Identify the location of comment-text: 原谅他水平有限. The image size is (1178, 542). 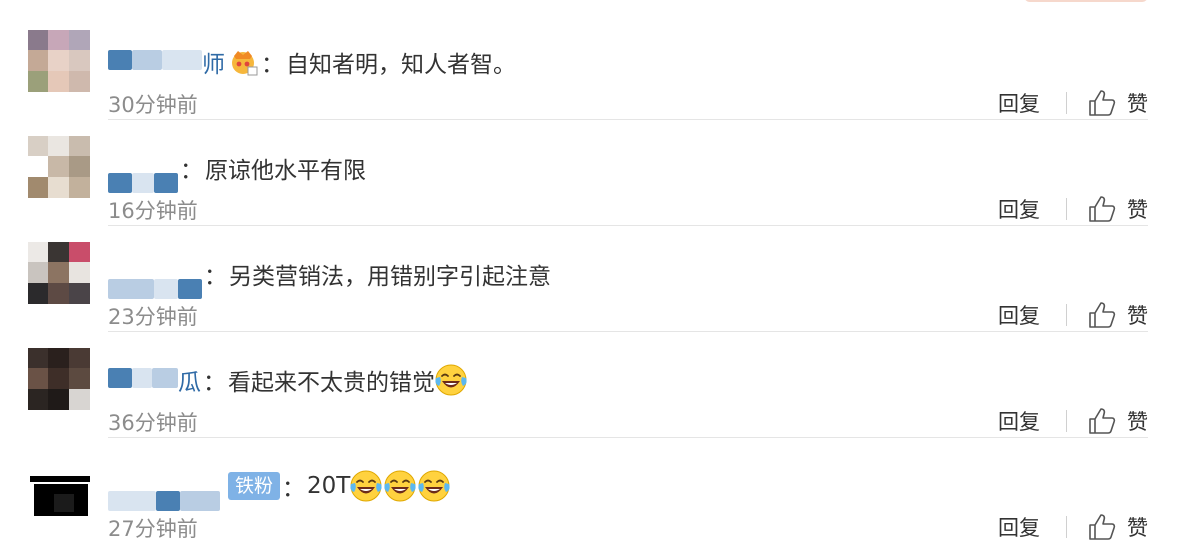
(285, 171).